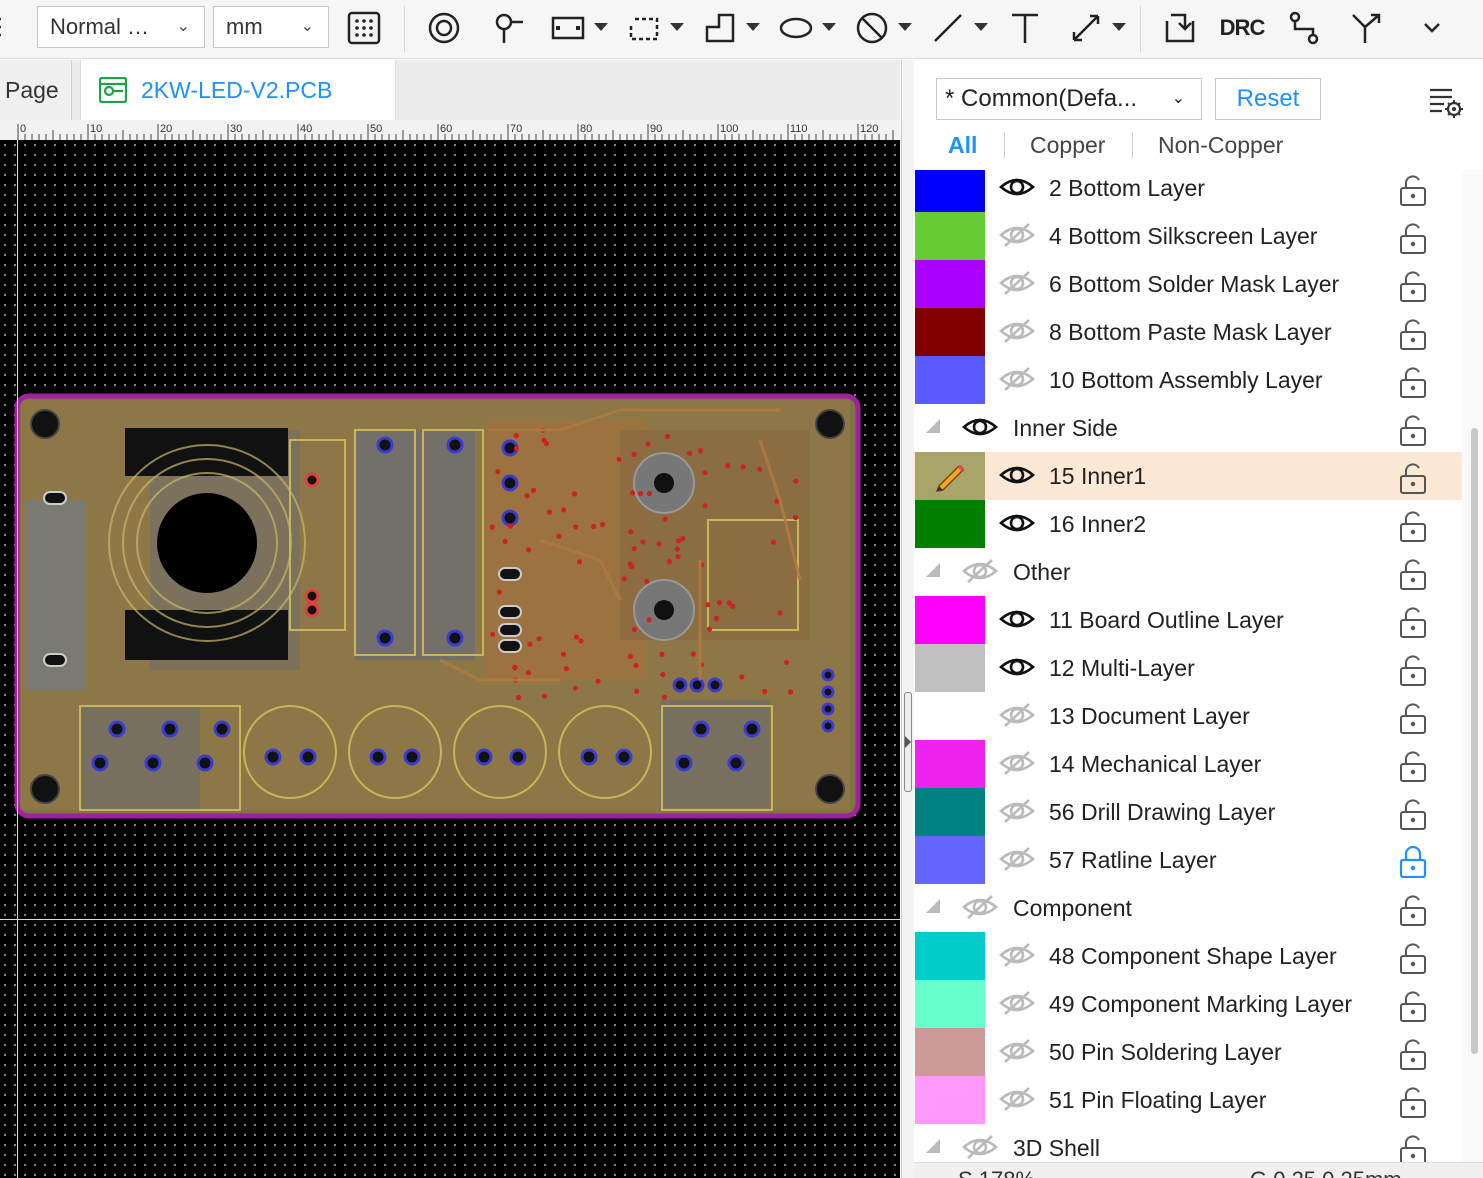 The height and width of the screenshot is (1178, 1483). I want to click on rect-dropdown, so click(601, 27).